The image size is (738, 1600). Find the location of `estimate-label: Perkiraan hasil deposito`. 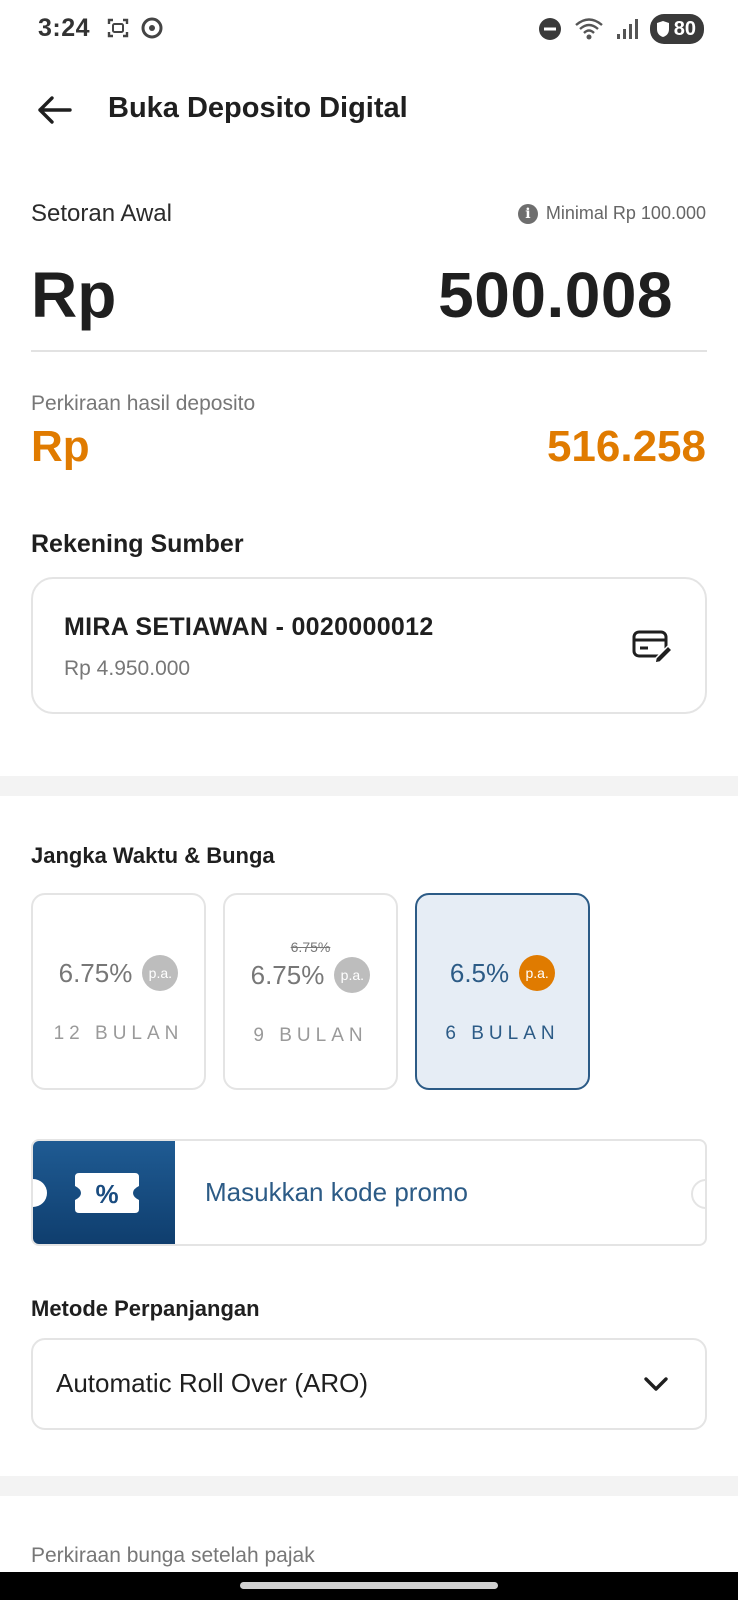

estimate-label: Perkiraan hasil deposito is located at coordinates (143, 403).